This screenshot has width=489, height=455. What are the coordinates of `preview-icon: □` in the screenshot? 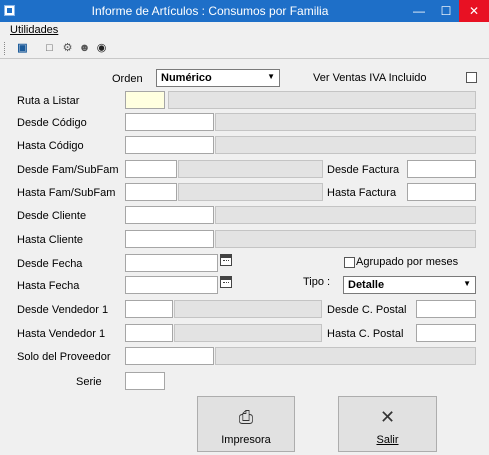 It's located at (49, 48).